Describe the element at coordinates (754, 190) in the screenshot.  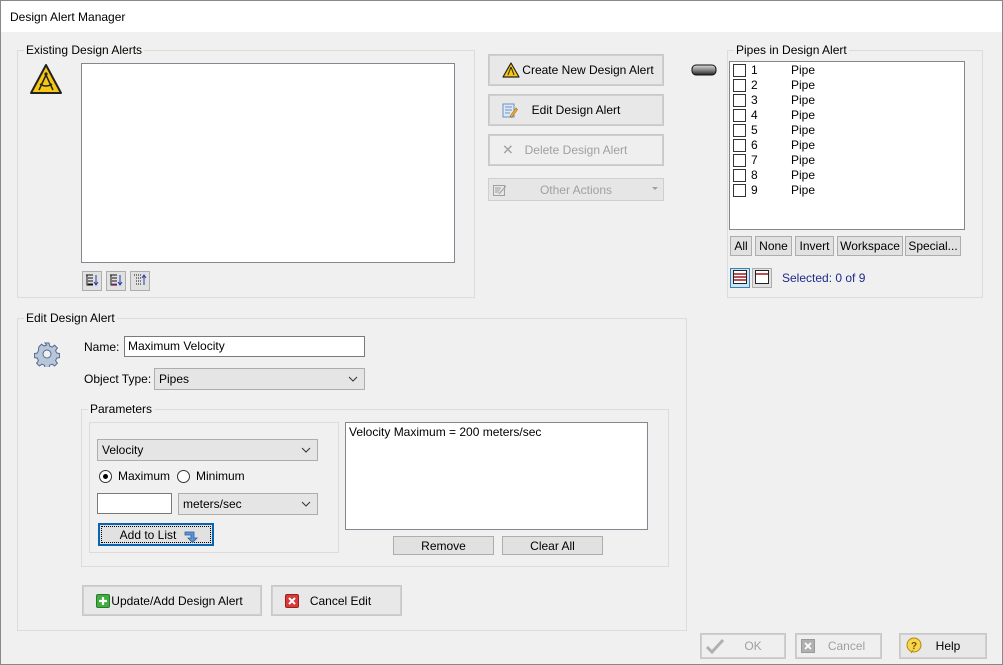
I see `pipe-id: 9` at that location.